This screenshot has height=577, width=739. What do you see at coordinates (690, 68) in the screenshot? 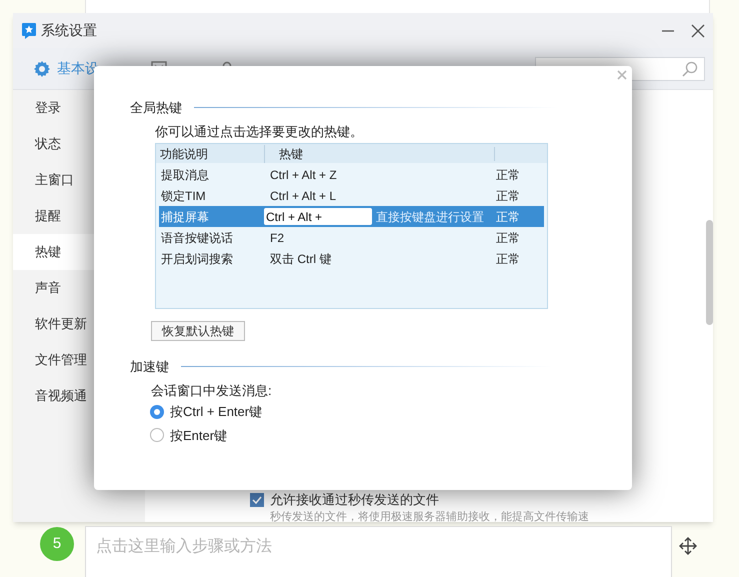
I see `search-icon` at bounding box center [690, 68].